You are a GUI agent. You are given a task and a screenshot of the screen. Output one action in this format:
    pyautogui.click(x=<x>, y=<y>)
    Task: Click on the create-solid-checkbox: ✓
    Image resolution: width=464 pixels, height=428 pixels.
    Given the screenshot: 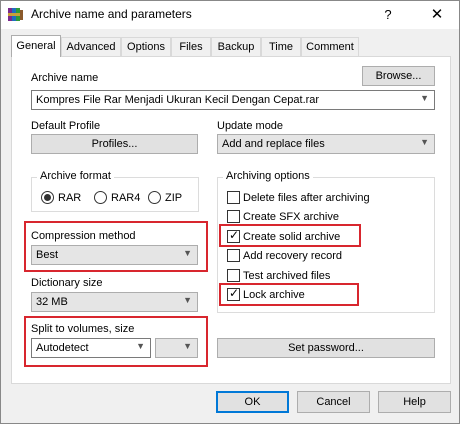 What is the action you would take?
    pyautogui.click(x=233, y=235)
    